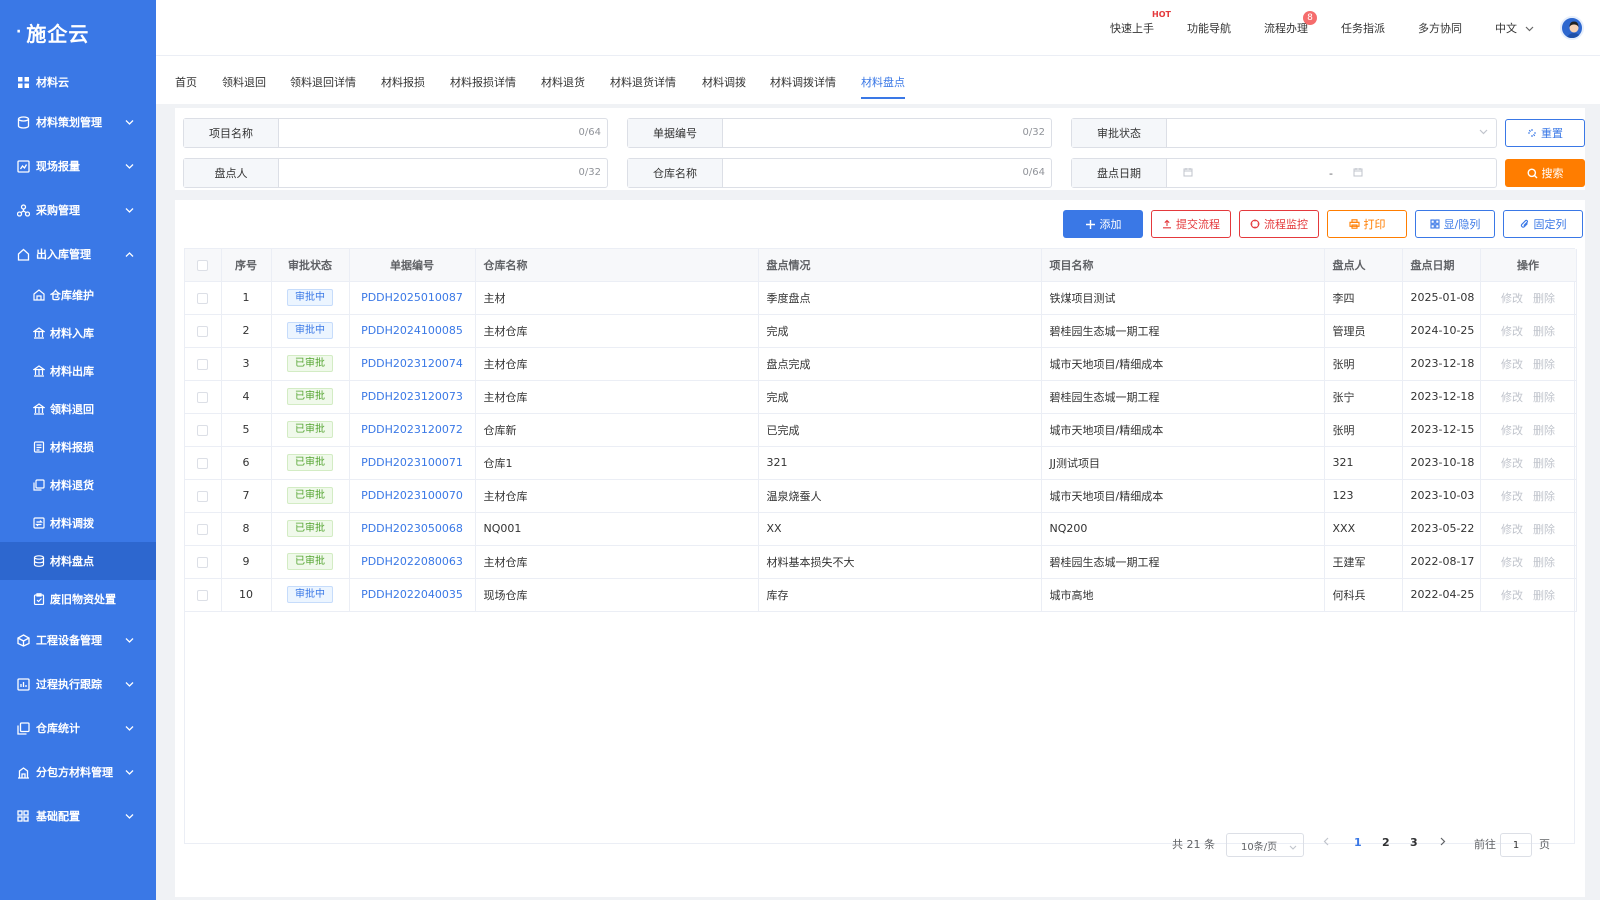  What do you see at coordinates (1103, 224) in the screenshot?
I see `add-button: 添加` at bounding box center [1103, 224].